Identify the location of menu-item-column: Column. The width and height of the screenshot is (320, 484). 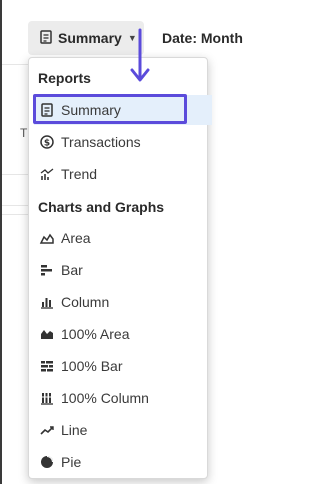
(121, 302).